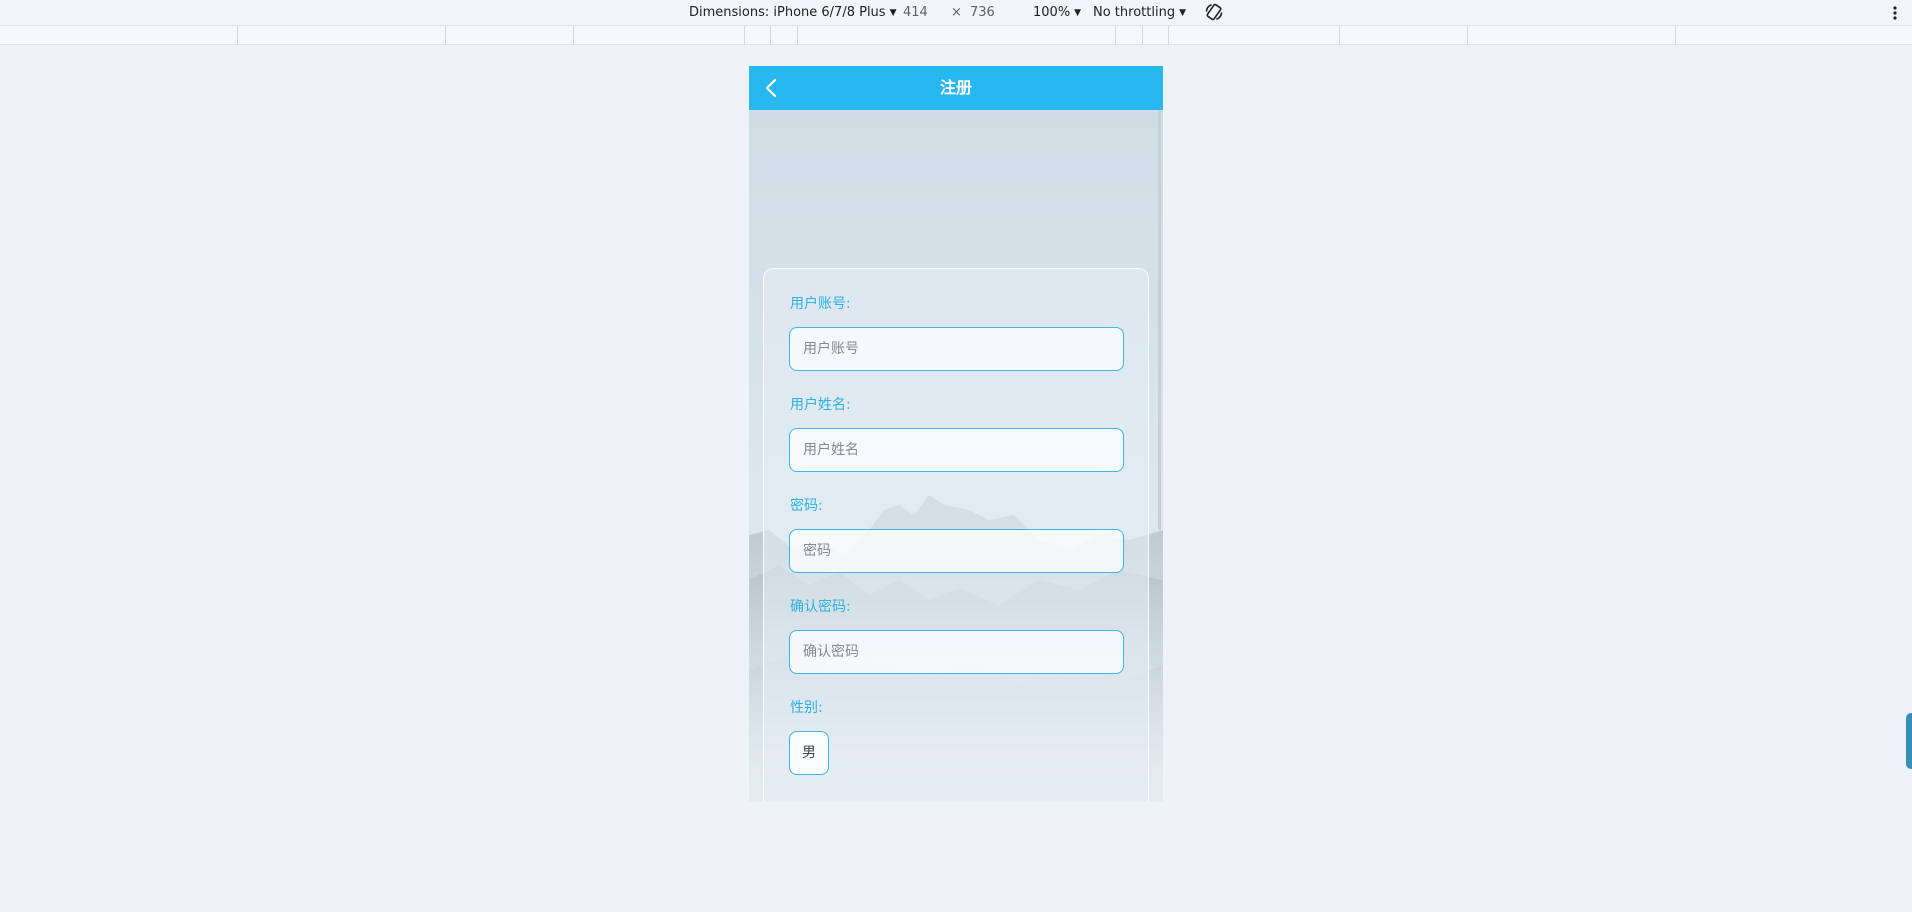 The image size is (1912, 912). Describe the element at coordinates (956, 450) in the screenshot. I see `name-input` at that location.